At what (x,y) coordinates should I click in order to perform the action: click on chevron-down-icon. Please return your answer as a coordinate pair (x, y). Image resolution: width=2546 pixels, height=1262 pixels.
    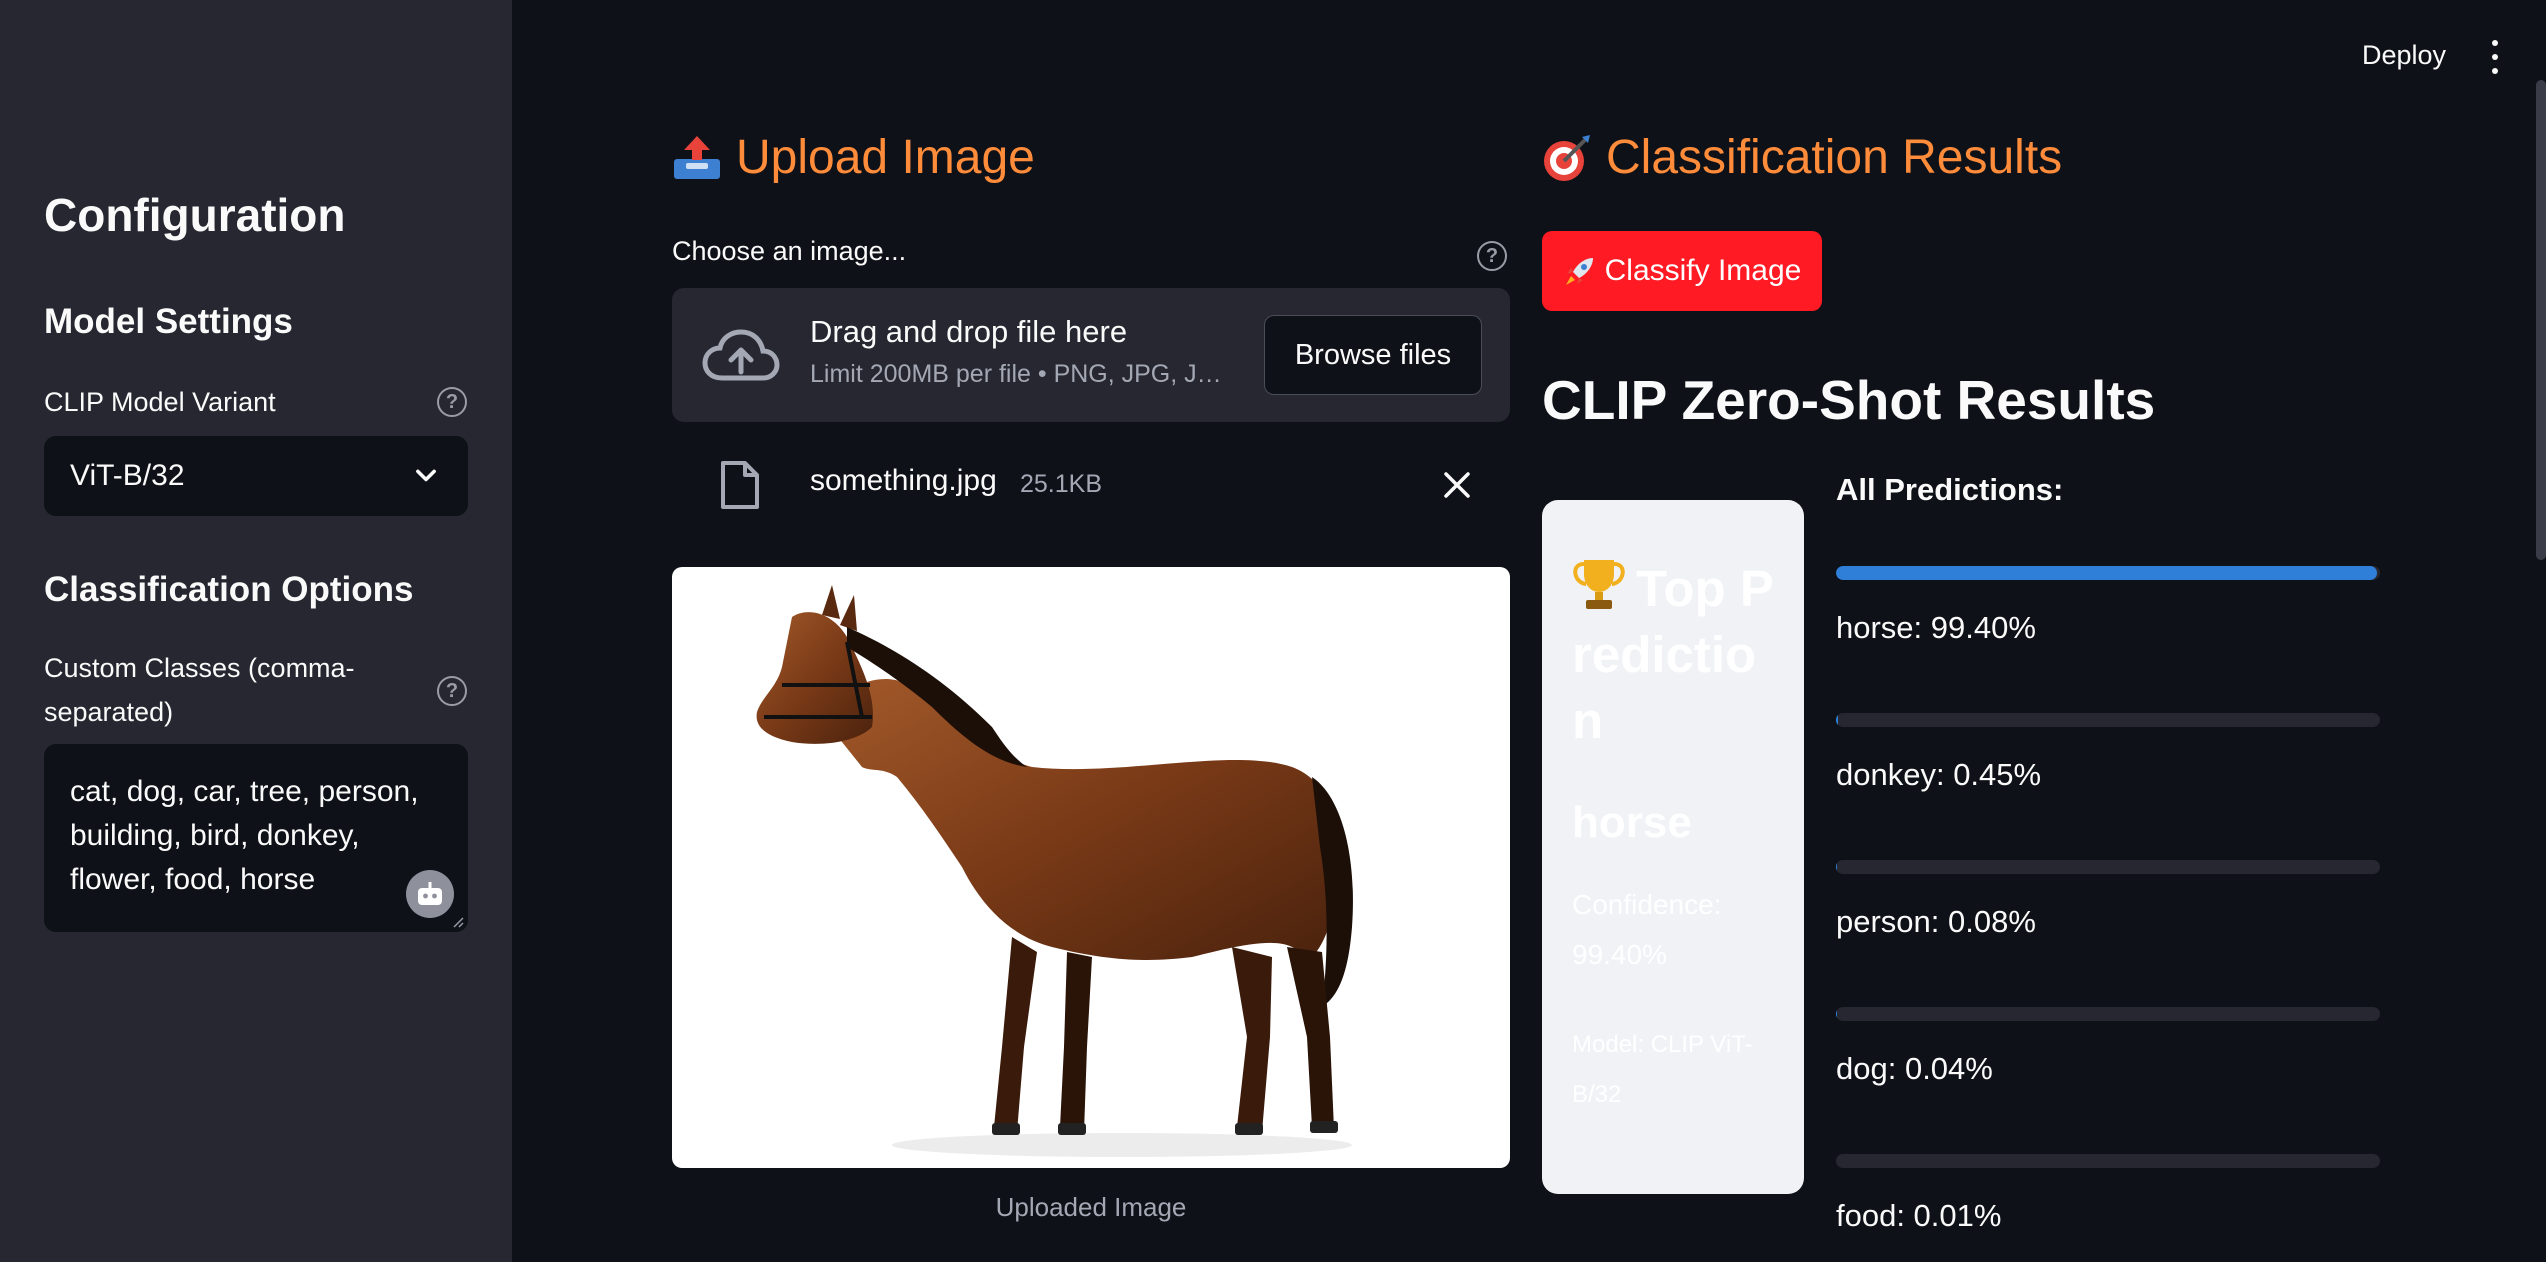
    Looking at the image, I should click on (426, 475).